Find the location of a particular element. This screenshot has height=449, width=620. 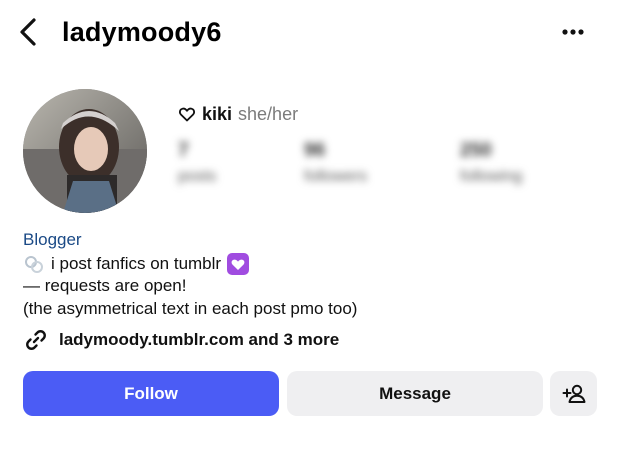

suggest-users-button is located at coordinates (573, 393).